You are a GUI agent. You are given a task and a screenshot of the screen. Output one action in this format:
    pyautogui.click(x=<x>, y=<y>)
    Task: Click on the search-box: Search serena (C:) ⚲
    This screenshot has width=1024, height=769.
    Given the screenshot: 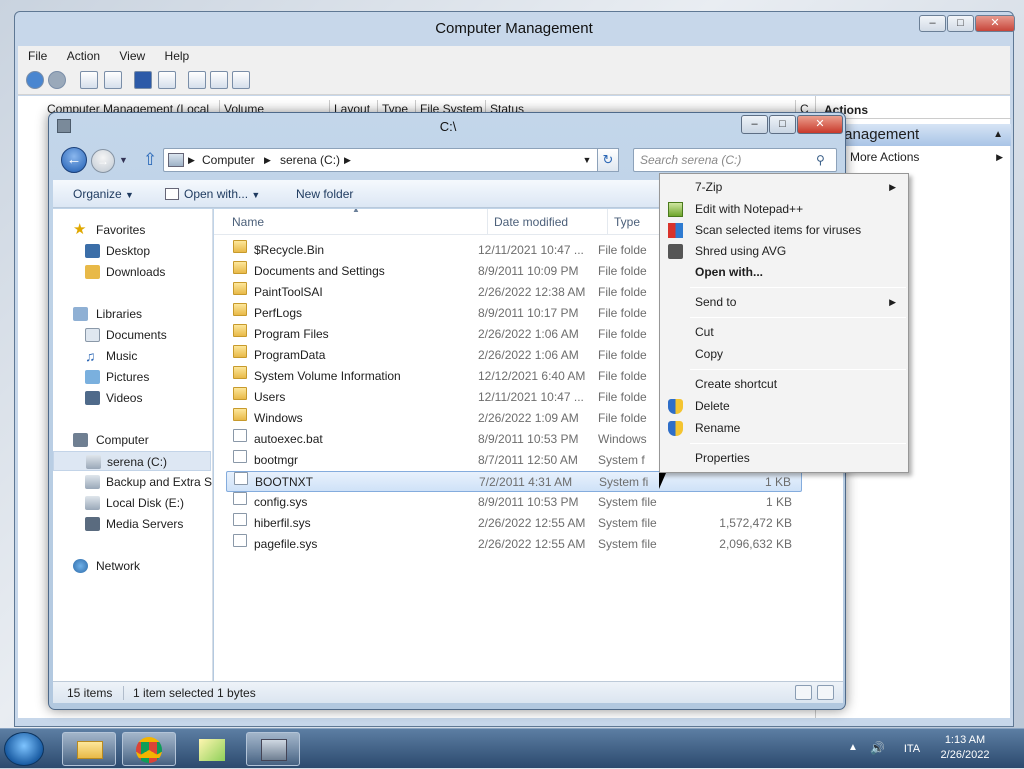 What is the action you would take?
    pyautogui.click(x=735, y=160)
    